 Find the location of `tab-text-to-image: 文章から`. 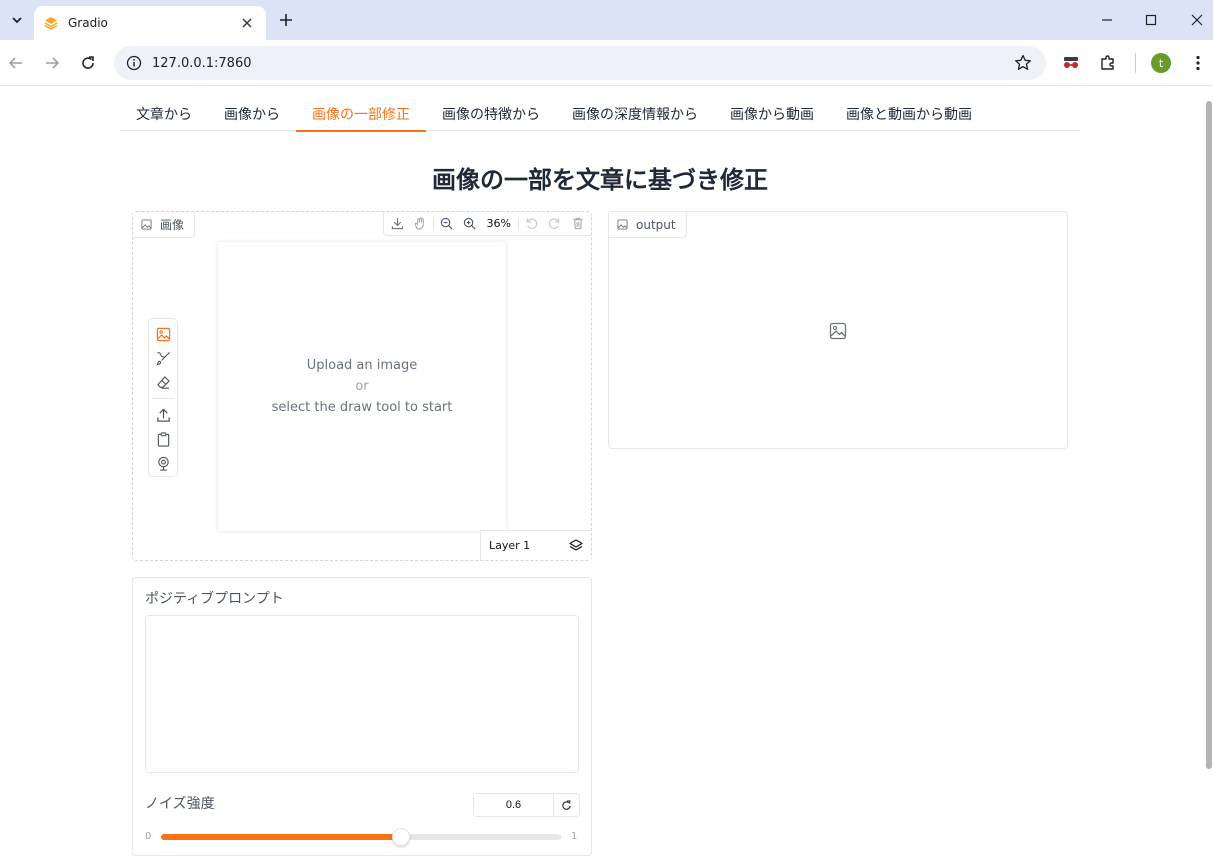

tab-text-to-image: 文章から is located at coordinates (164, 114).